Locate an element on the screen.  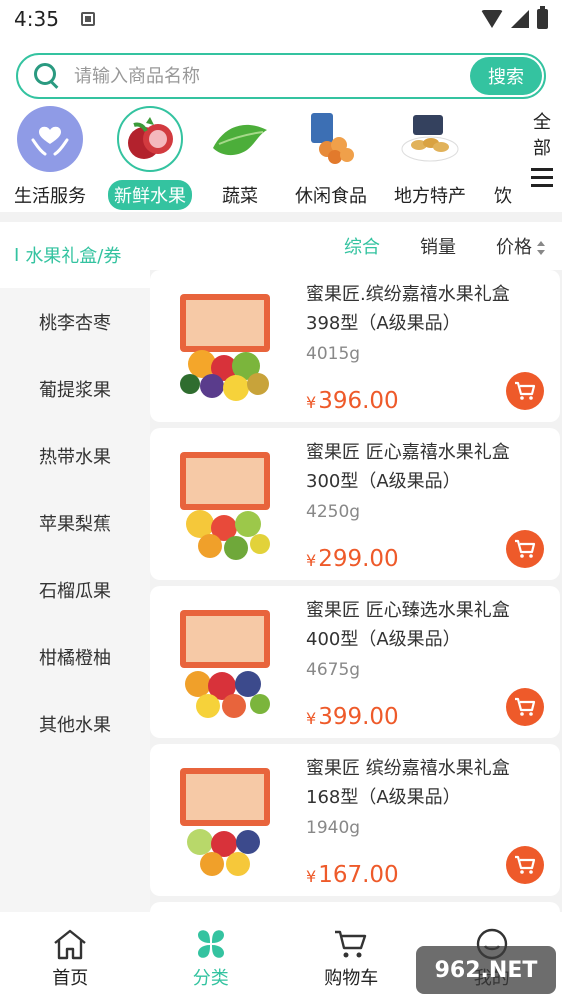
price-value: 396.00 is located at coordinates (358, 401).